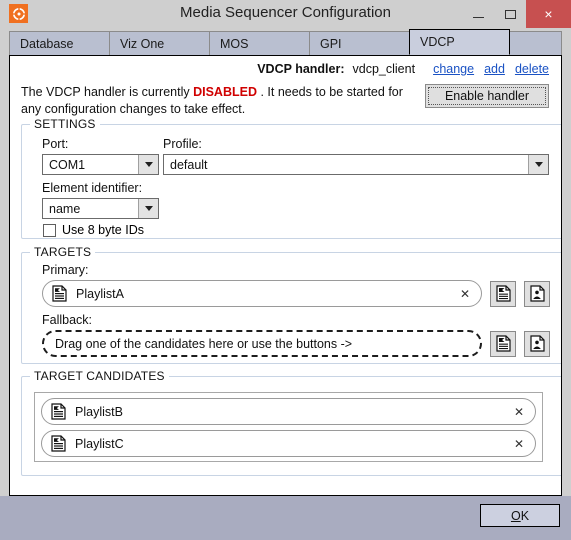 The width and height of the screenshot is (571, 540). What do you see at coordinates (356, 164) in the screenshot?
I see `profile-select: default` at bounding box center [356, 164].